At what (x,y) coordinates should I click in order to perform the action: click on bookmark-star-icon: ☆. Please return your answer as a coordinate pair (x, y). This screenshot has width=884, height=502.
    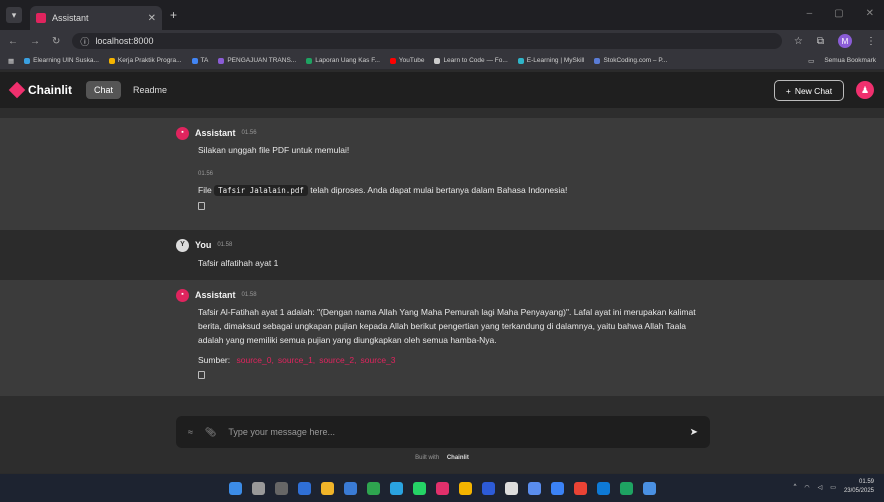
    Looking at the image, I should click on (798, 41).